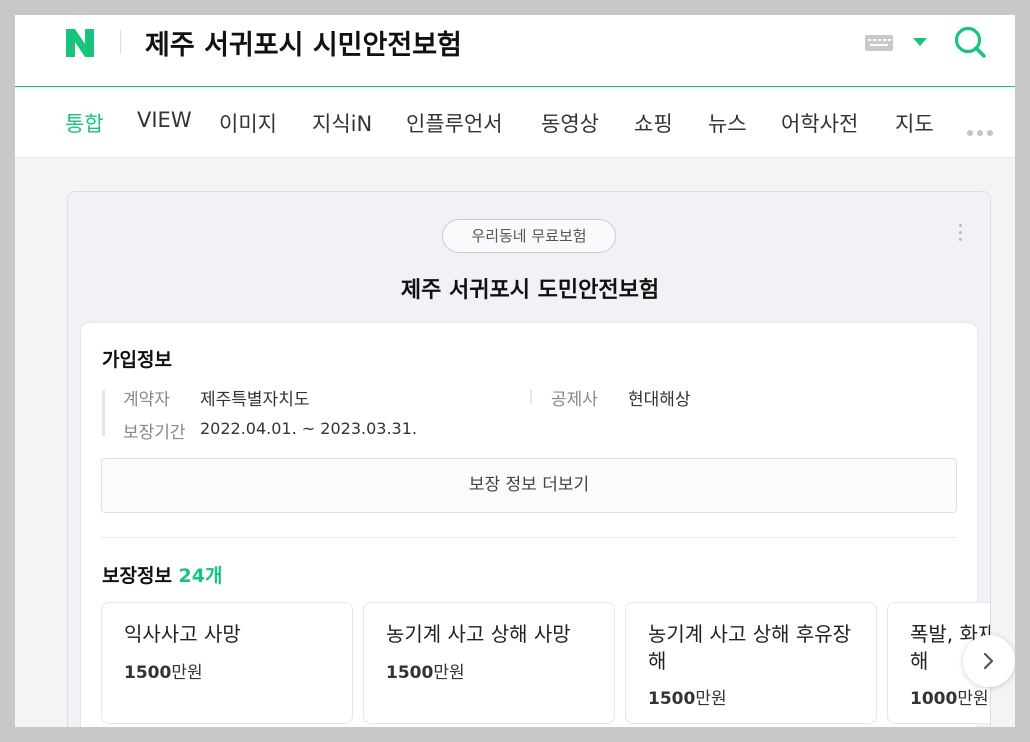 The image size is (1030, 742). Describe the element at coordinates (529, 537) in the screenshot. I see `section-divider` at that location.